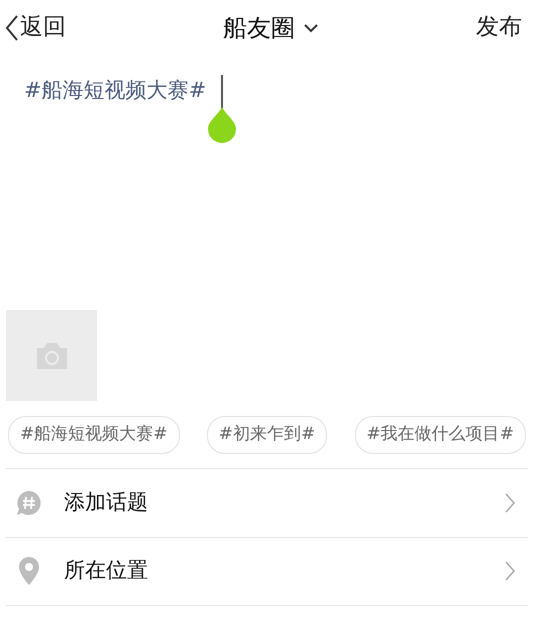 The width and height of the screenshot is (534, 633). What do you see at coordinates (35, 27) in the screenshot?
I see `back-button: 返回` at bounding box center [35, 27].